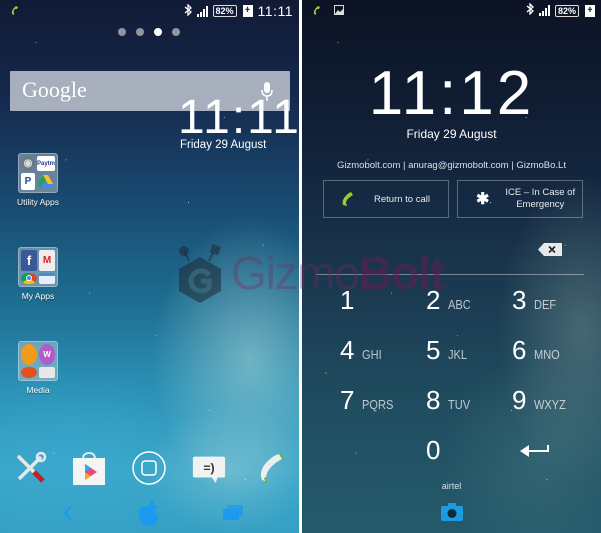  What do you see at coordinates (363, 350) in the screenshot?
I see `keypad-key-4: 4 GHI` at bounding box center [363, 350].